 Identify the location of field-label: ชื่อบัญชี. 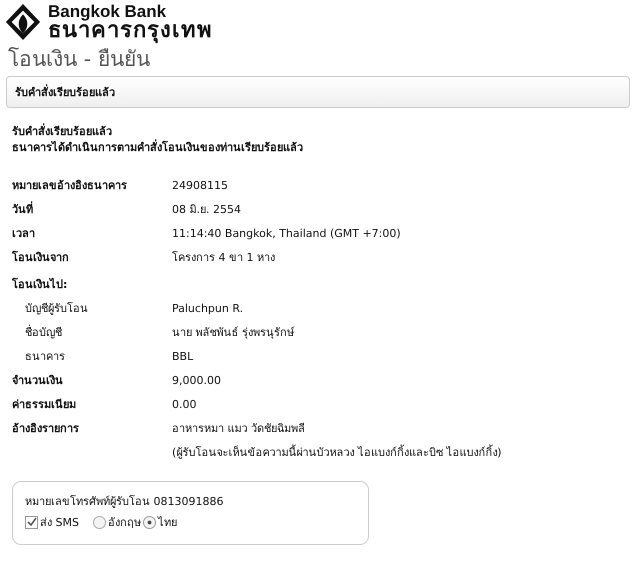
(43, 332).